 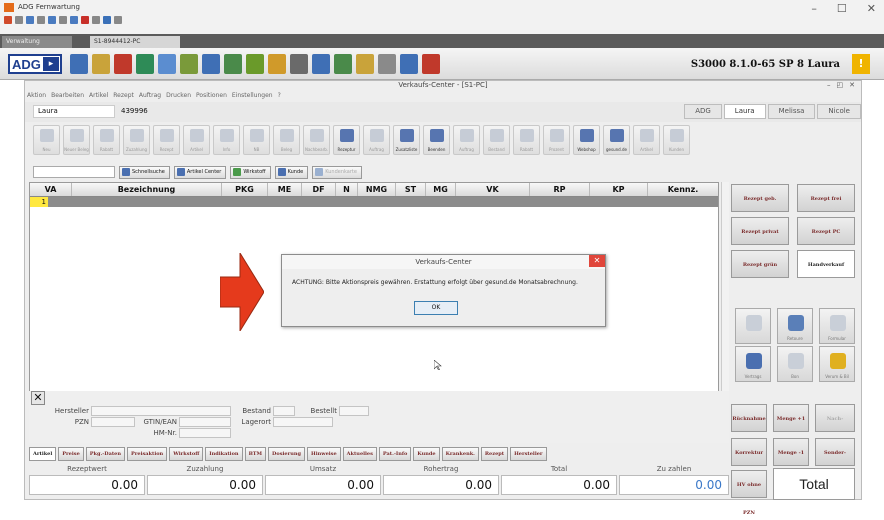 I want to click on formular-button: Formular, so click(x=837, y=326).